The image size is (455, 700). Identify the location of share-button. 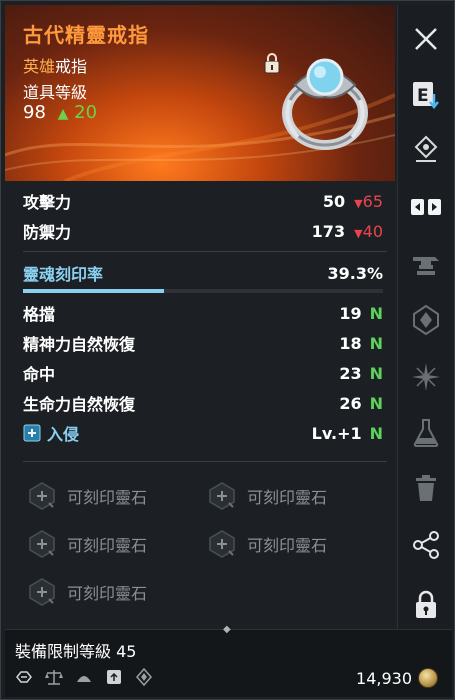
(426, 545).